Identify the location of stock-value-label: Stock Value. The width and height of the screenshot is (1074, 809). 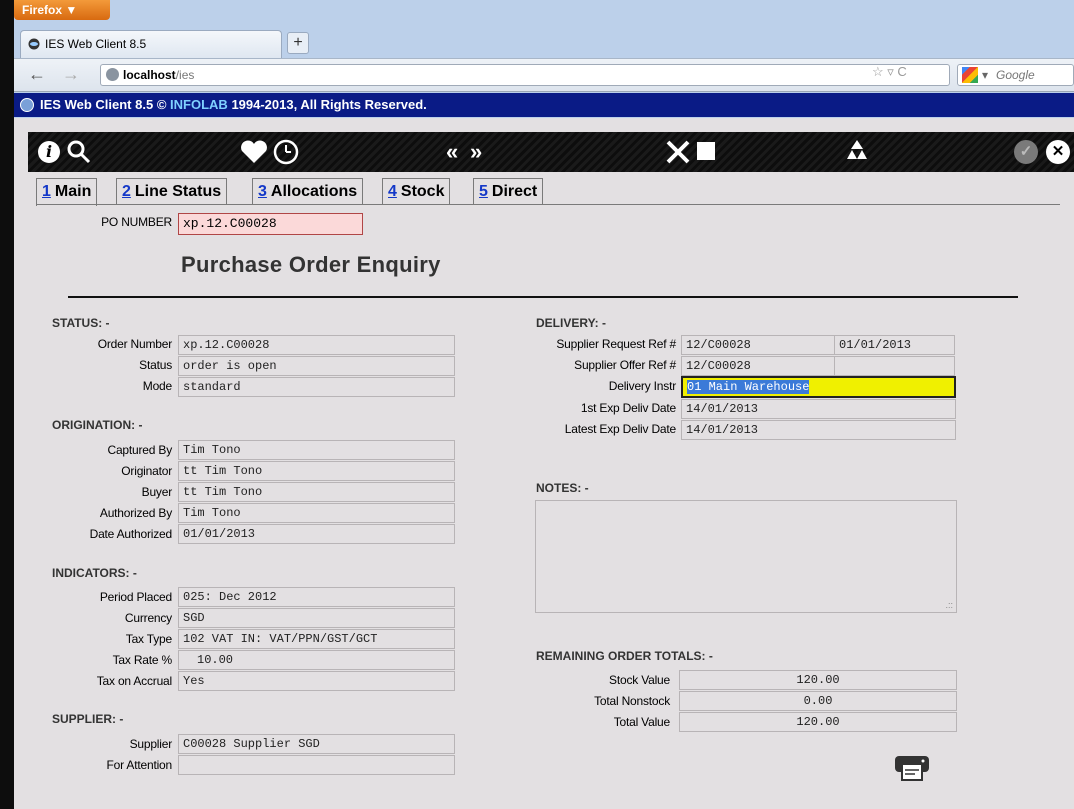
(639, 680).